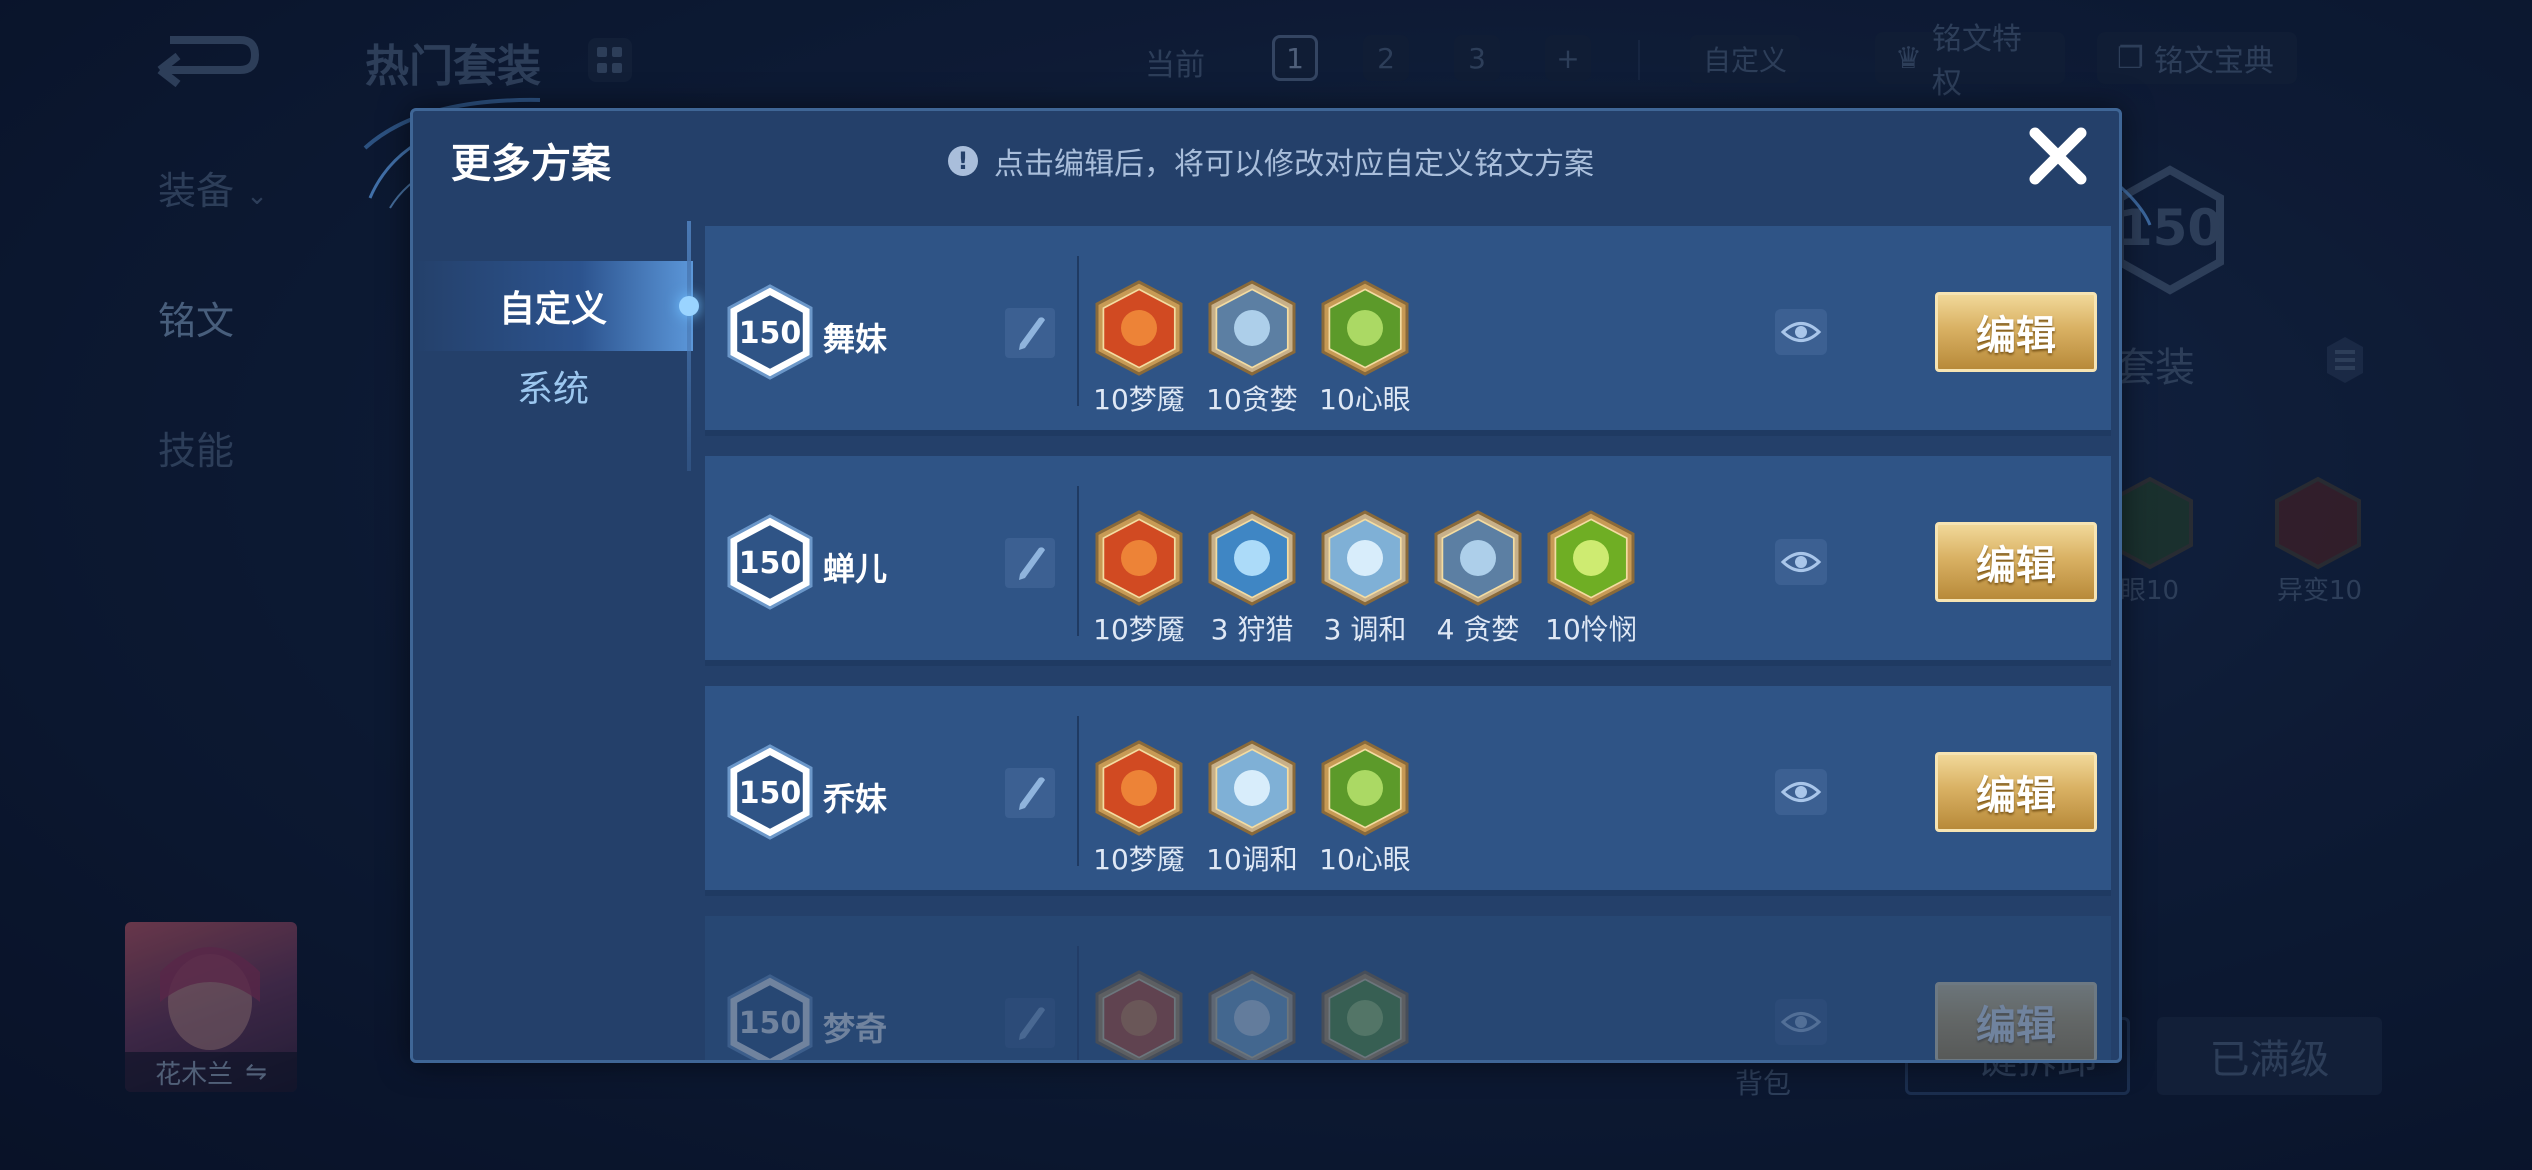  What do you see at coordinates (1294, 164) in the screenshot?
I see `hint-text: 点击编辑后，将可以修改对应自定义铭文方案` at bounding box center [1294, 164].